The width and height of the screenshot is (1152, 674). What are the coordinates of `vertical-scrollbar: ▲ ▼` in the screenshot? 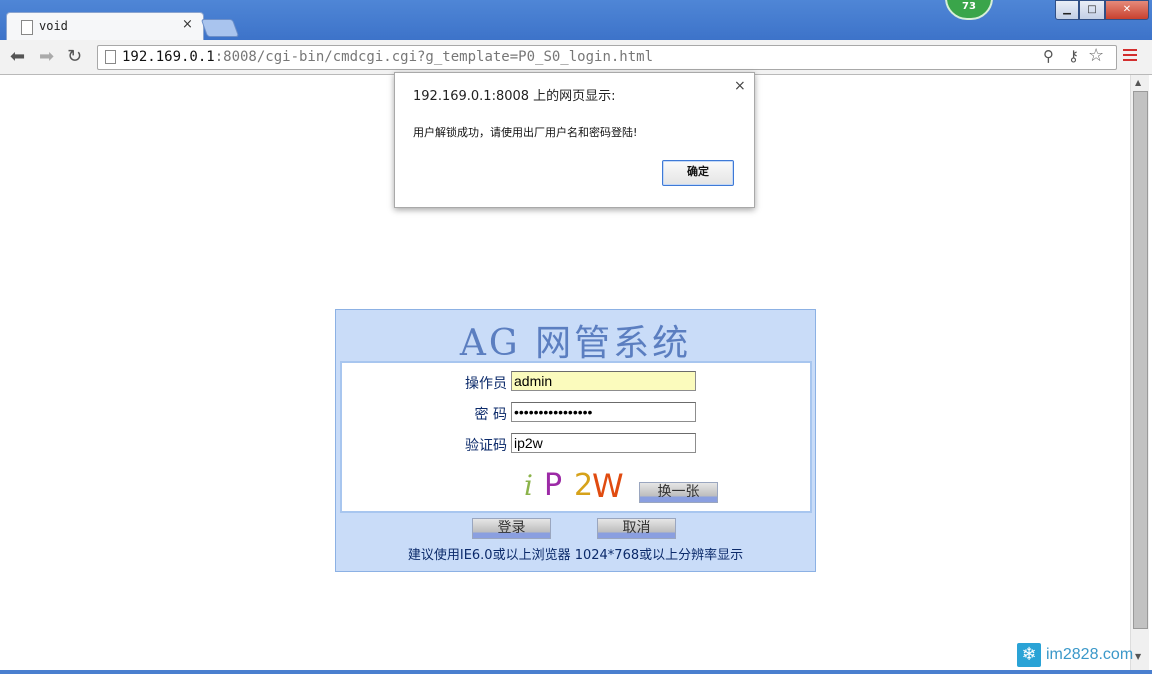 It's located at (1139, 372).